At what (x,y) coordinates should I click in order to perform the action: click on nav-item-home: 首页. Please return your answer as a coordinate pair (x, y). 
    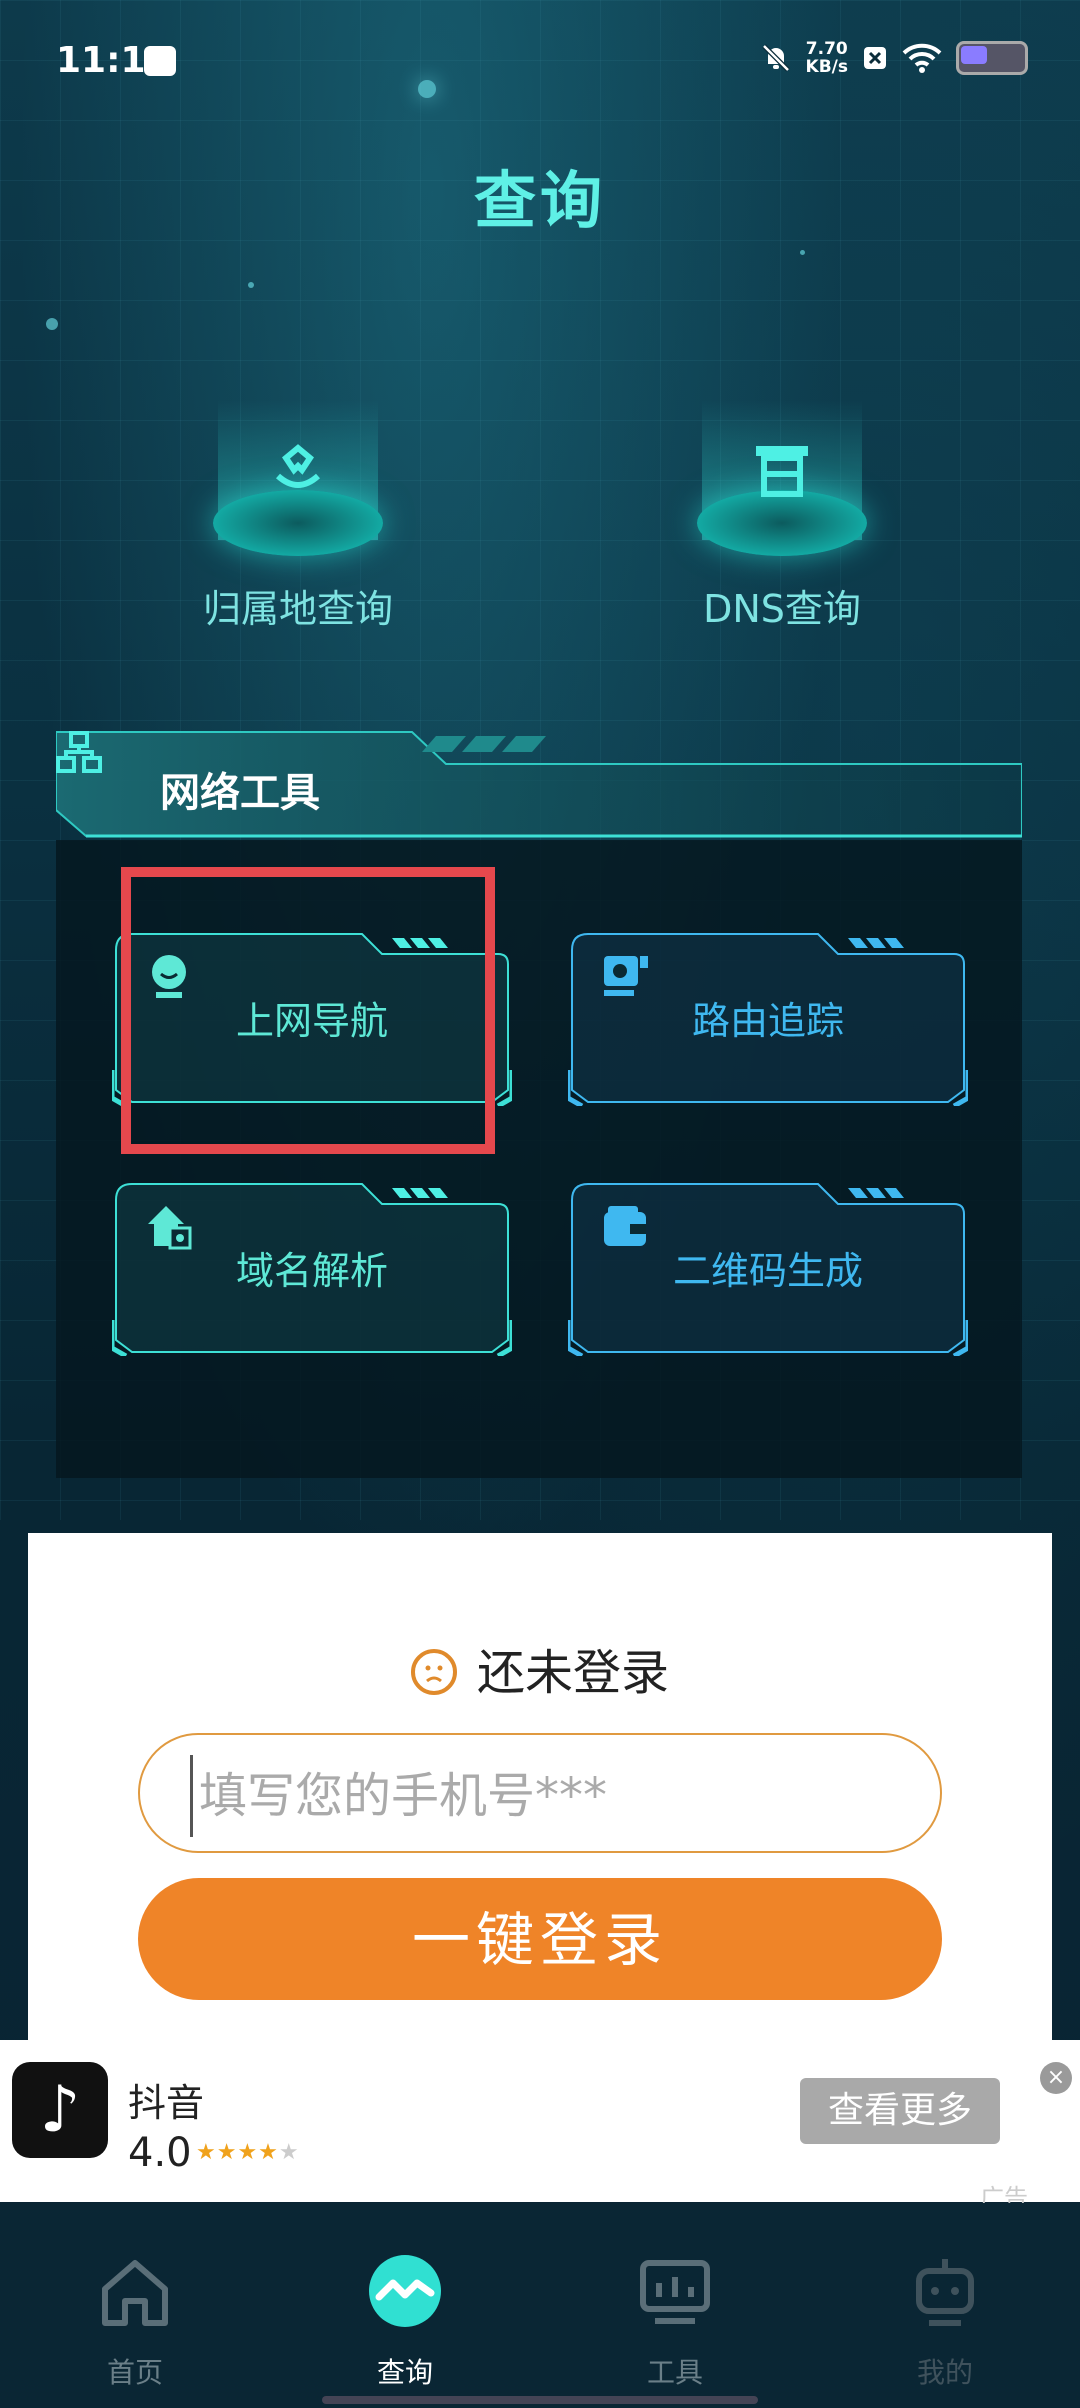
    Looking at the image, I should click on (135, 2305).